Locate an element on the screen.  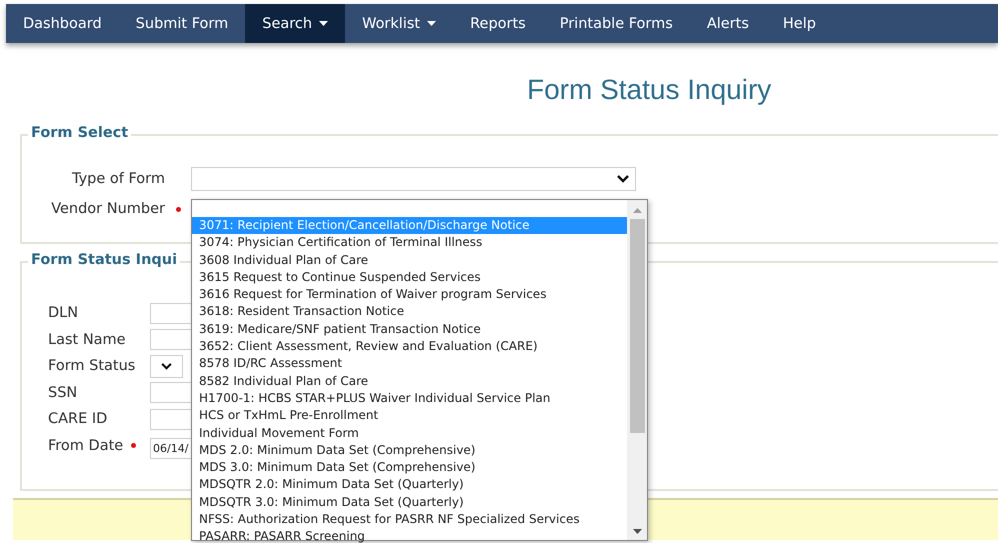
field-label: Type of Form is located at coordinates (117, 179).